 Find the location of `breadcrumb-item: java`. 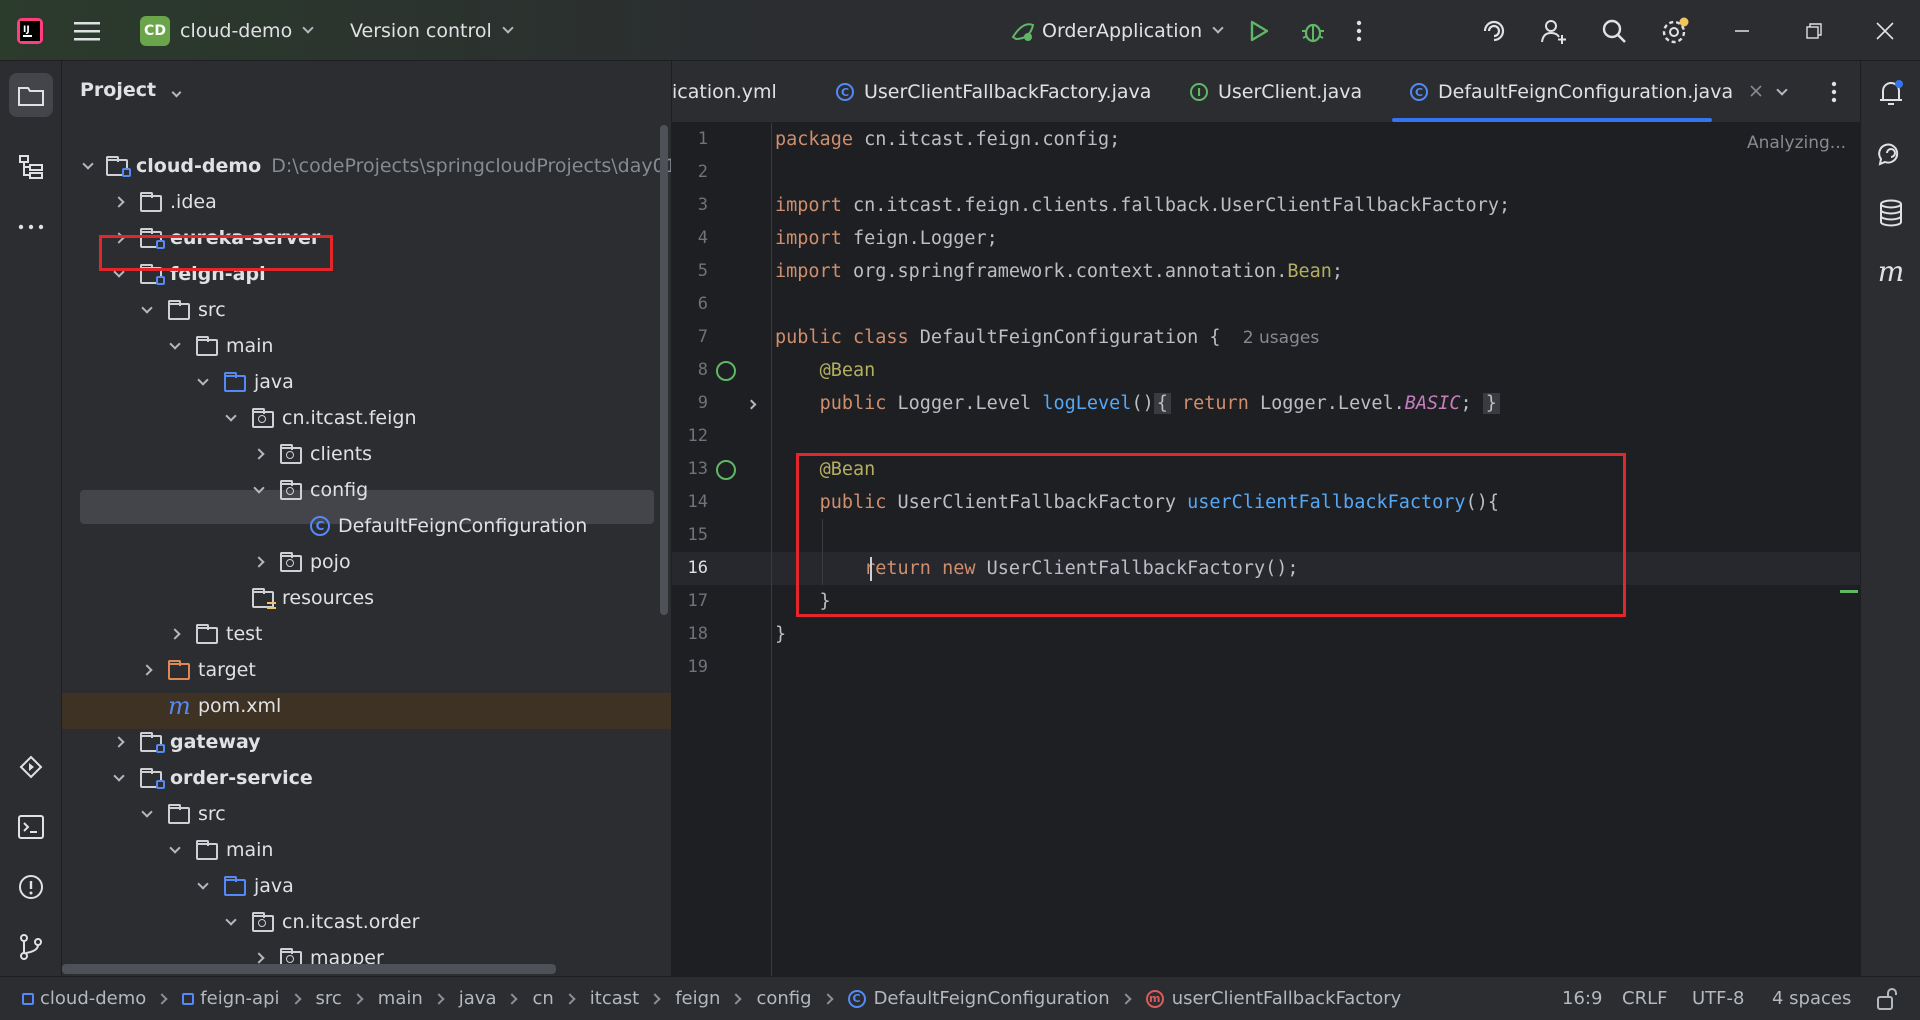

breadcrumb-item: java is located at coordinates (478, 998).